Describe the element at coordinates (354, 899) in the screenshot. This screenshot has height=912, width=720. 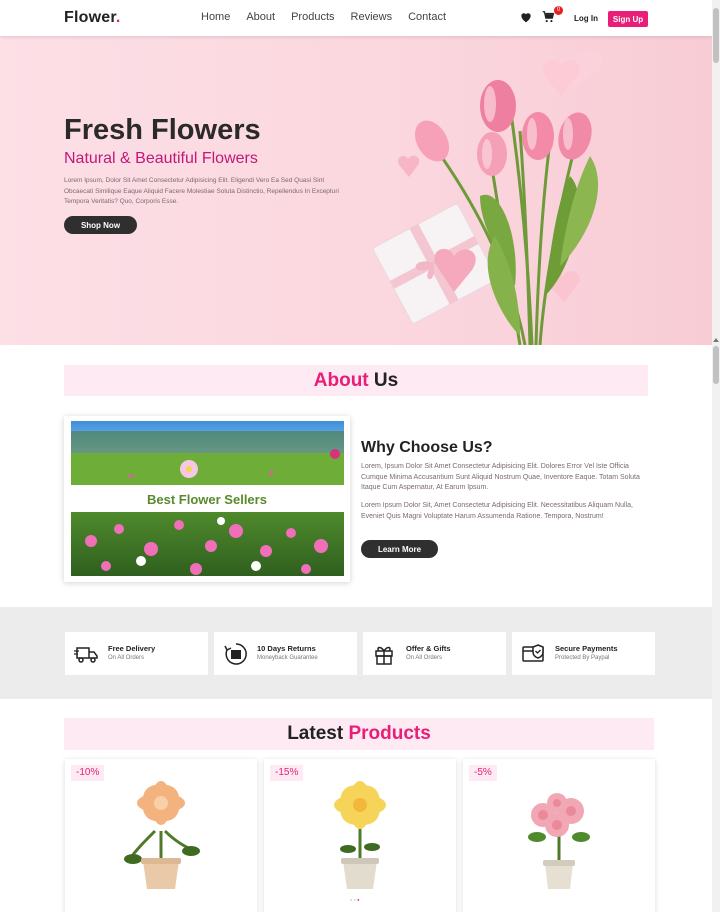
I see `carousel-dots: ● ● ●` at that location.